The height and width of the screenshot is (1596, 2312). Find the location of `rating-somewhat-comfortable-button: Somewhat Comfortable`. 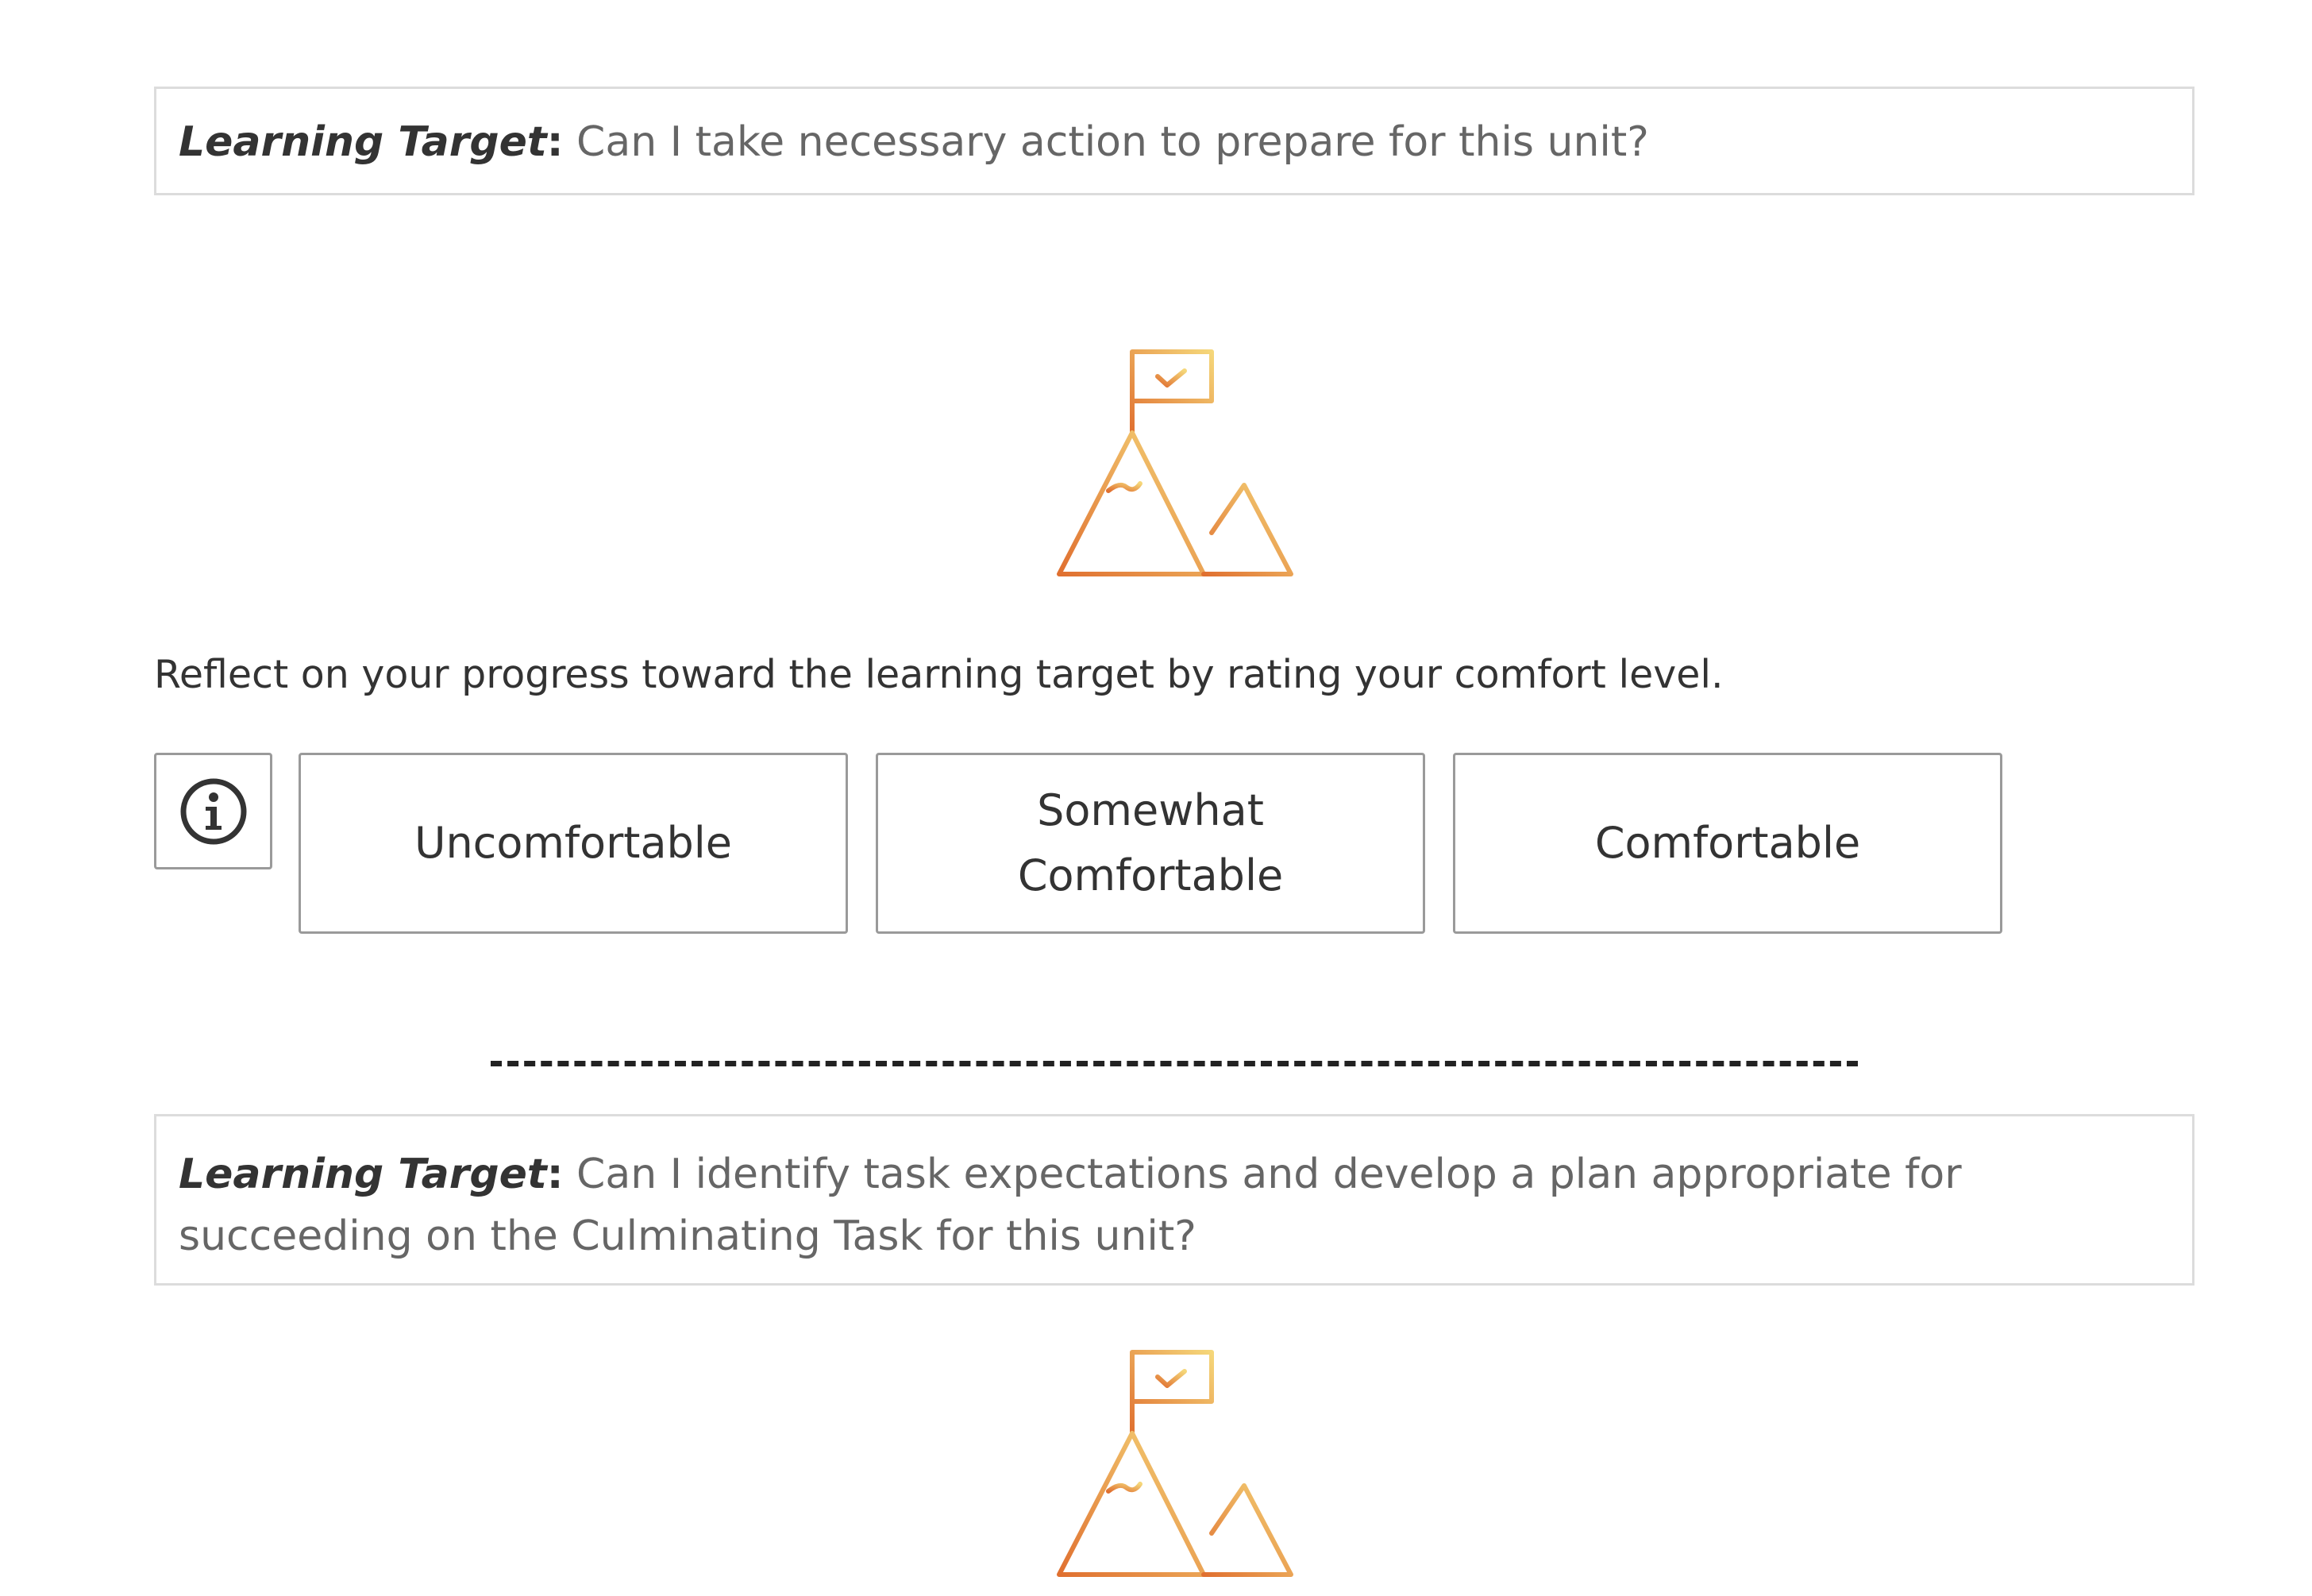

rating-somewhat-comfortable-button: Somewhat Comfortable is located at coordinates (1150, 843).